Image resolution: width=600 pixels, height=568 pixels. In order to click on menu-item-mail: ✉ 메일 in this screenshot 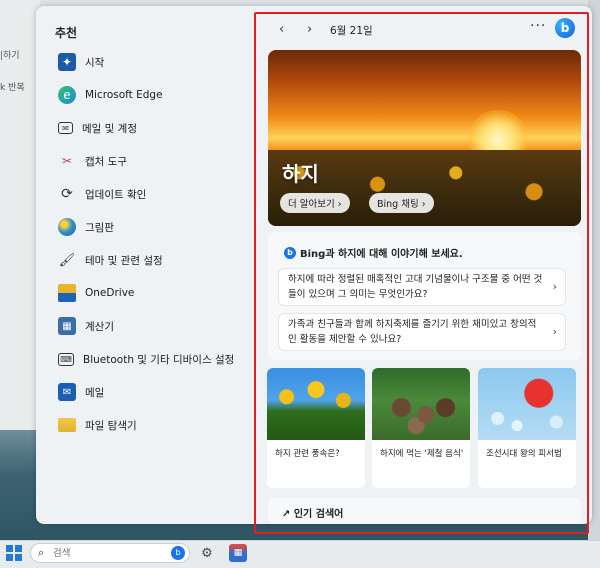, I will do `click(81, 392)`.